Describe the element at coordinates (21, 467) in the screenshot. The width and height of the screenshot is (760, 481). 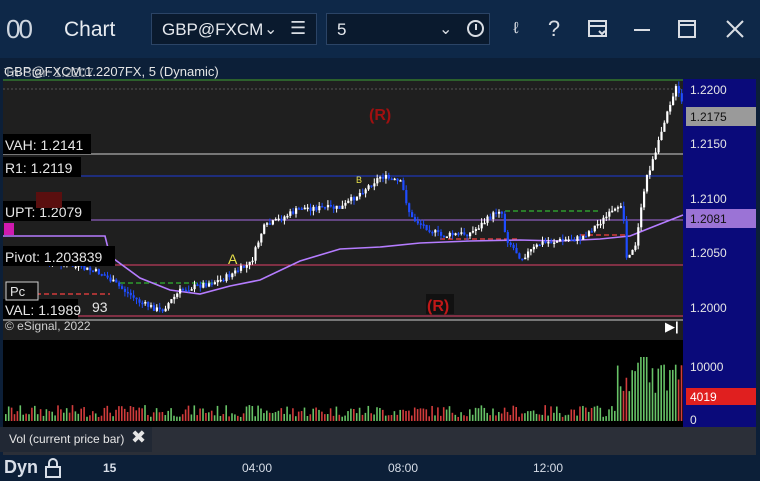
I see `dynamic-mode-label: Dyn` at that location.